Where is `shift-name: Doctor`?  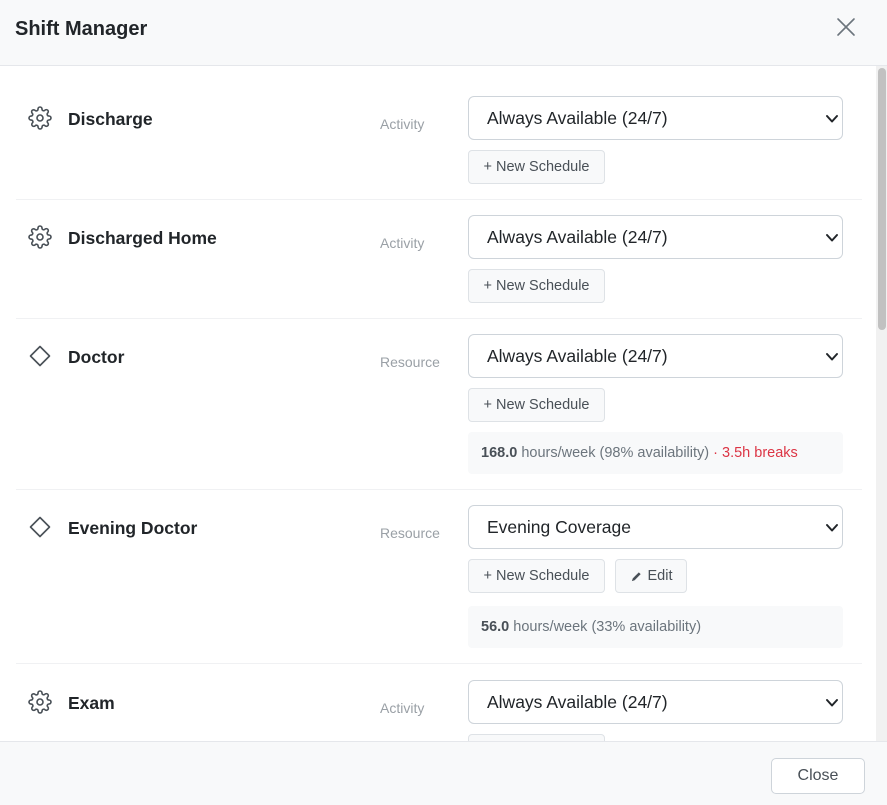
shift-name: Doctor is located at coordinates (96, 357).